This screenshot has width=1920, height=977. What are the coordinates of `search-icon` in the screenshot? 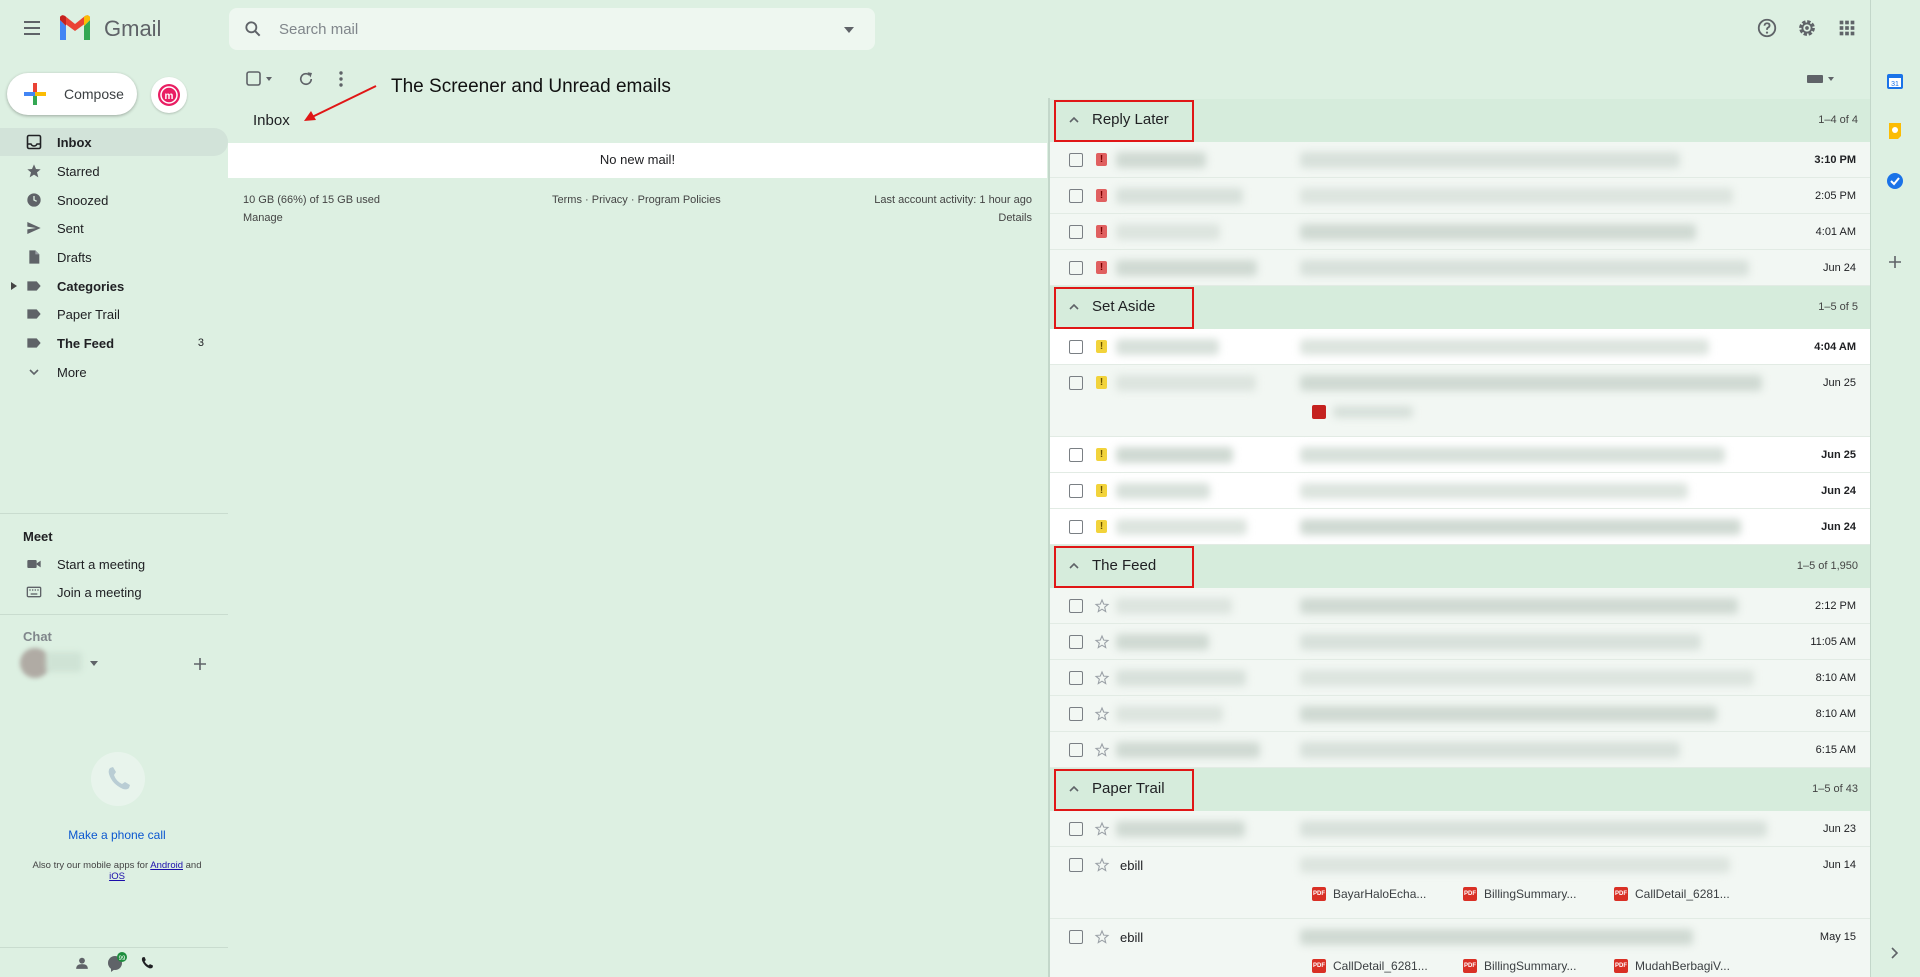 It's located at (253, 29).